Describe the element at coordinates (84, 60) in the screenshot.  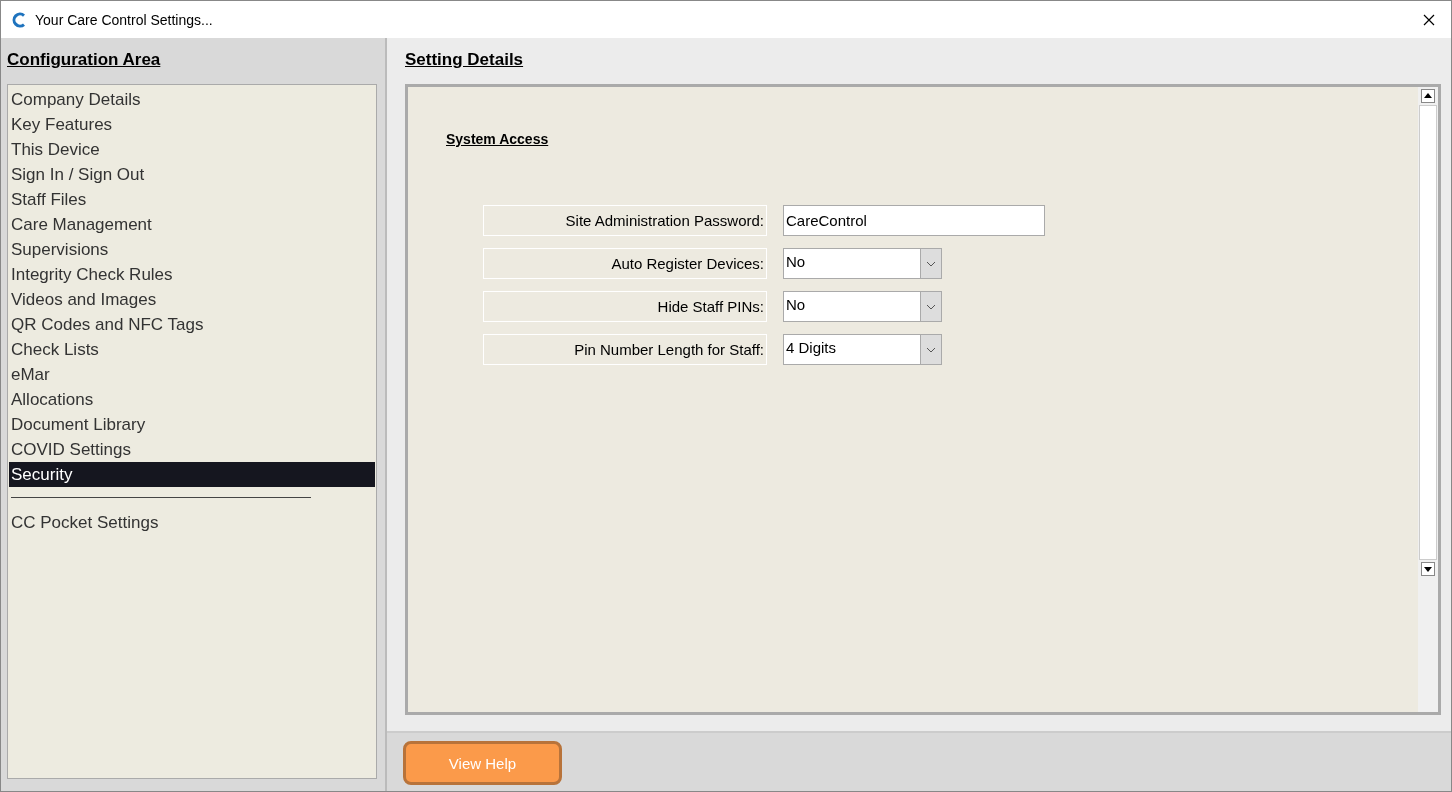
I see `sidebar-heading: Configuration Area` at that location.